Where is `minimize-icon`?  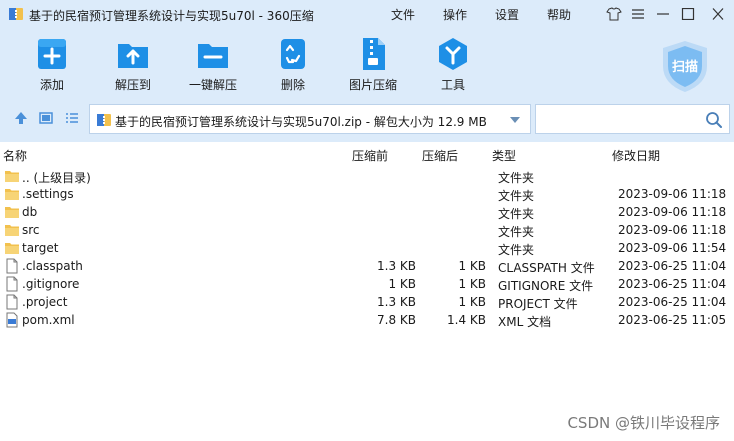
minimize-icon is located at coordinates (663, 14).